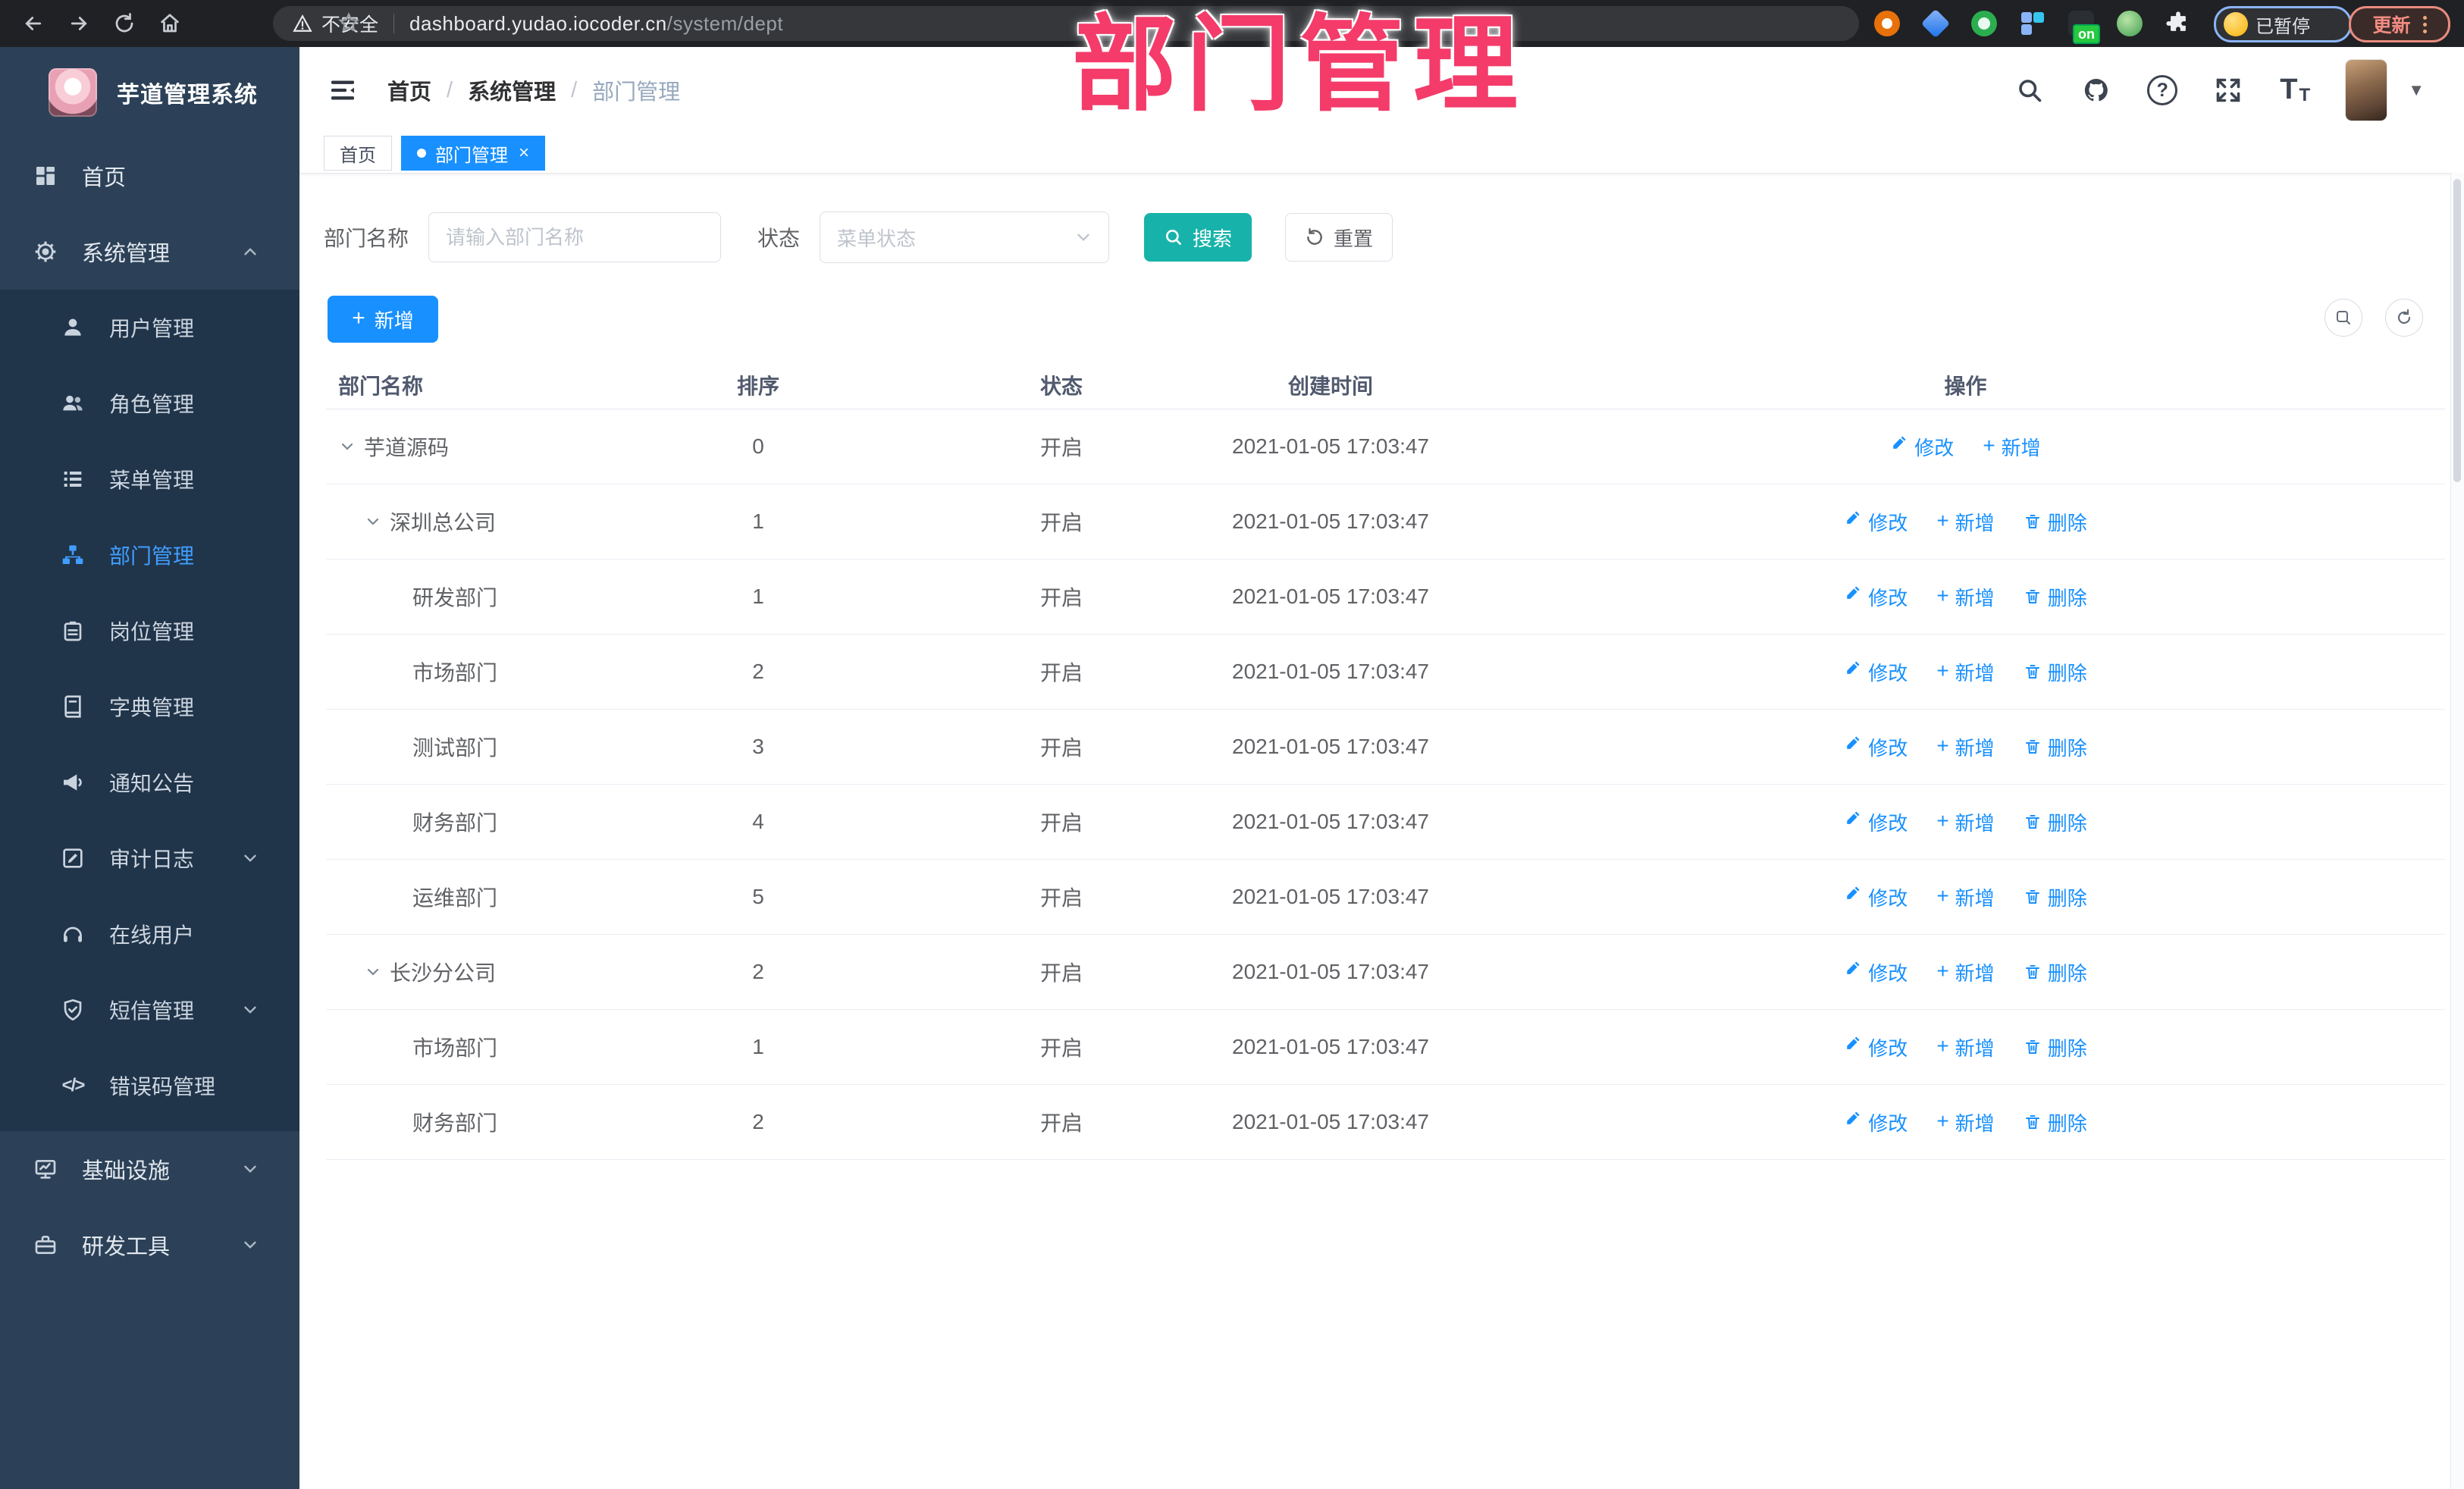 The width and height of the screenshot is (2464, 1489). Describe the element at coordinates (34, 23) in the screenshot. I see `browser-back-icon` at that location.